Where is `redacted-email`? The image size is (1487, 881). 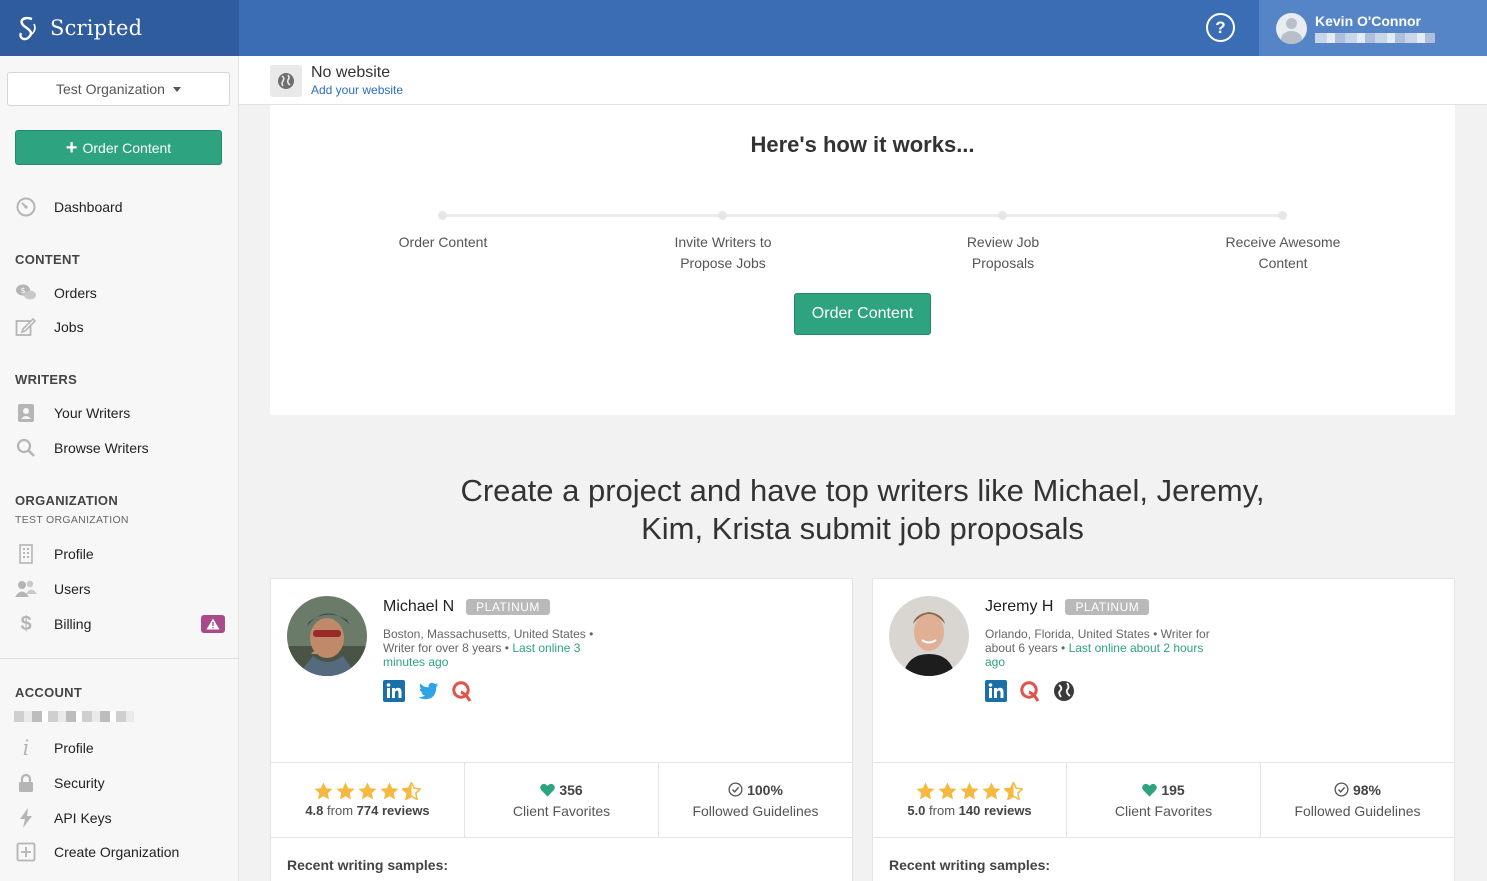 redacted-email is located at coordinates (1375, 38).